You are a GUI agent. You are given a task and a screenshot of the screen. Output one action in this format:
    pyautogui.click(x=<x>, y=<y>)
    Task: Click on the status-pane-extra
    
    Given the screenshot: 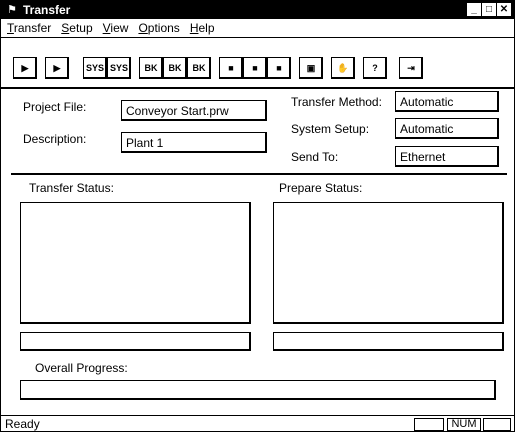 What is the action you would take?
    pyautogui.click(x=497, y=424)
    